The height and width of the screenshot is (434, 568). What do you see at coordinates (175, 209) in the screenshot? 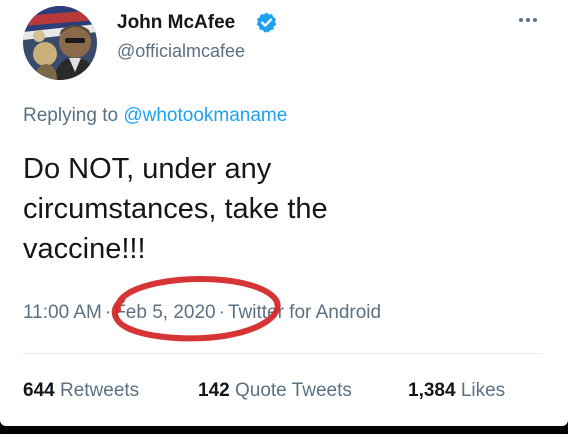
I see `tweet-text-line: circumstances, take the` at bounding box center [175, 209].